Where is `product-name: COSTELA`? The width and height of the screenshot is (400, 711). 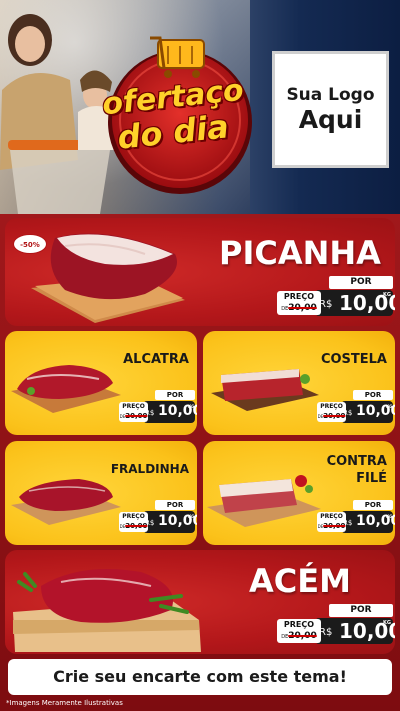 product-name: COSTELA is located at coordinates (353, 359).